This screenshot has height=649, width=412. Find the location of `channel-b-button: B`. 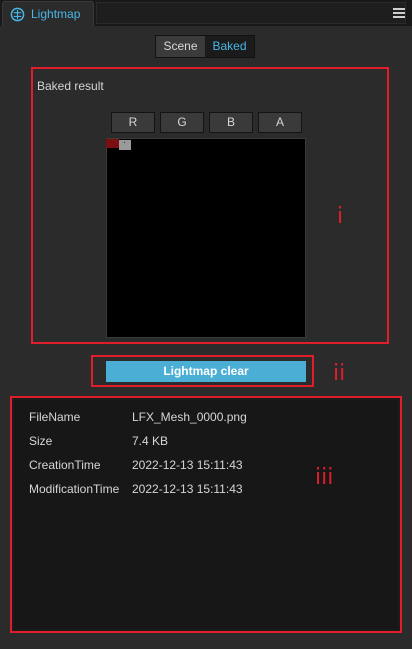

channel-b-button: B is located at coordinates (231, 122).